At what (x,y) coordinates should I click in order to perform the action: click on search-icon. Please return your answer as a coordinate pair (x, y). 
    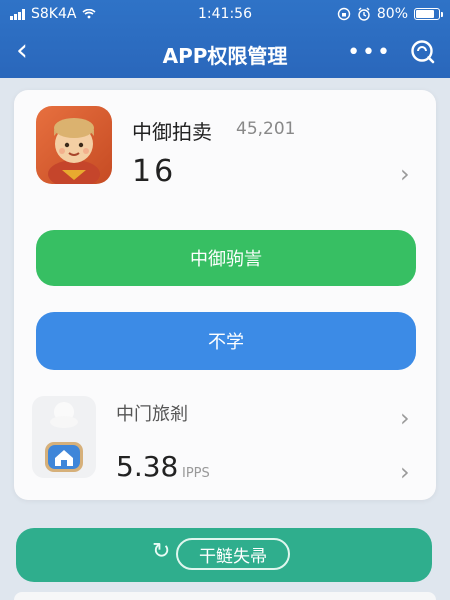
    Looking at the image, I should click on (422, 52).